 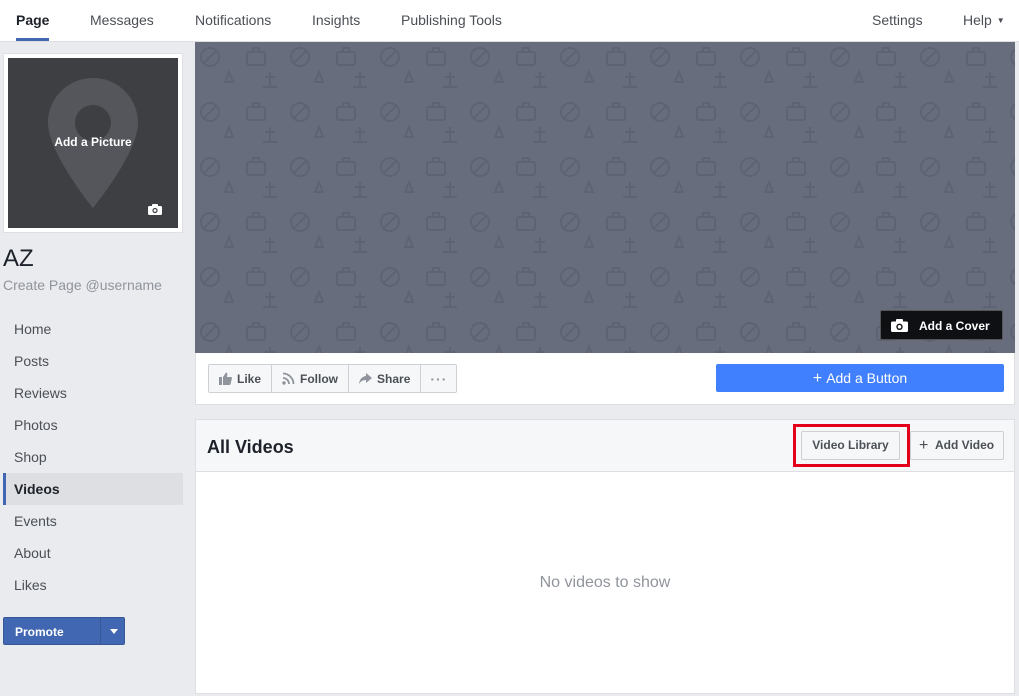 What do you see at coordinates (93, 585) in the screenshot?
I see `sidebar-item-likes: Likes` at bounding box center [93, 585].